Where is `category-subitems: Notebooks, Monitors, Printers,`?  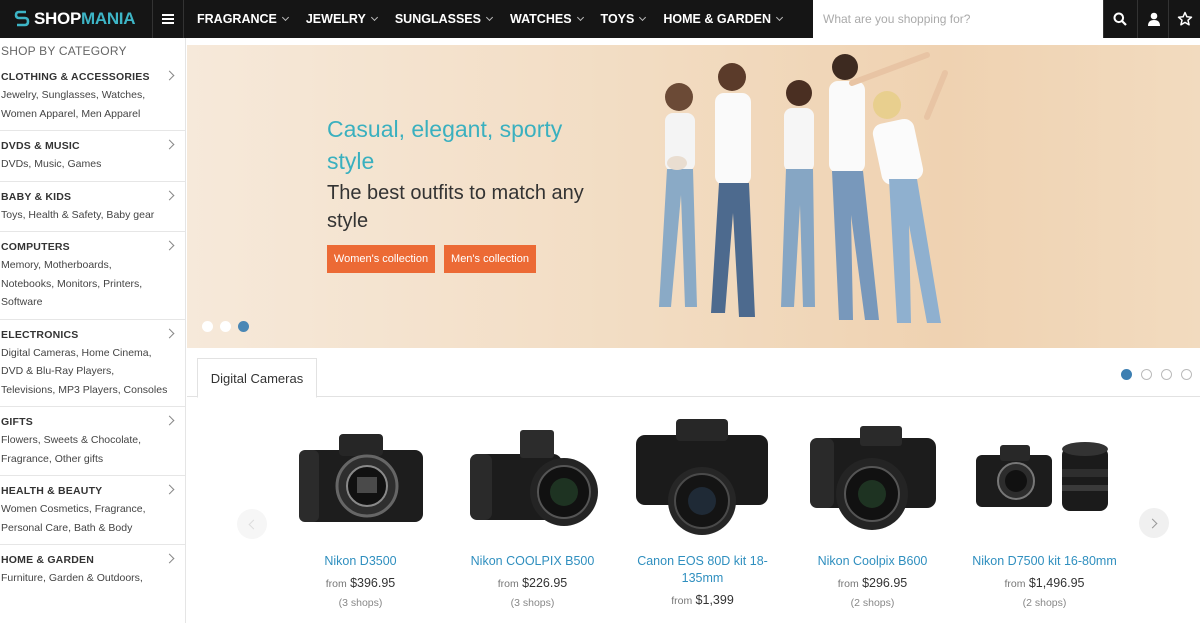
category-subitems: Notebooks, Monitors, Printers, is located at coordinates (93, 284).